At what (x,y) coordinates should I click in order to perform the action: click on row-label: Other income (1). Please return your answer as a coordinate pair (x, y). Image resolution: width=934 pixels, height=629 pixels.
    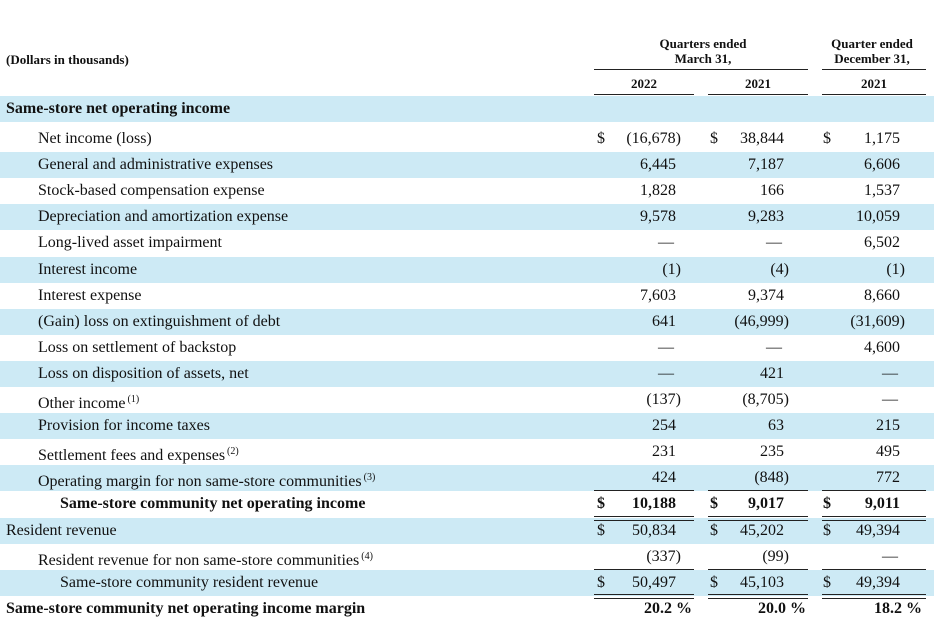
    Looking at the image, I should click on (88, 400).